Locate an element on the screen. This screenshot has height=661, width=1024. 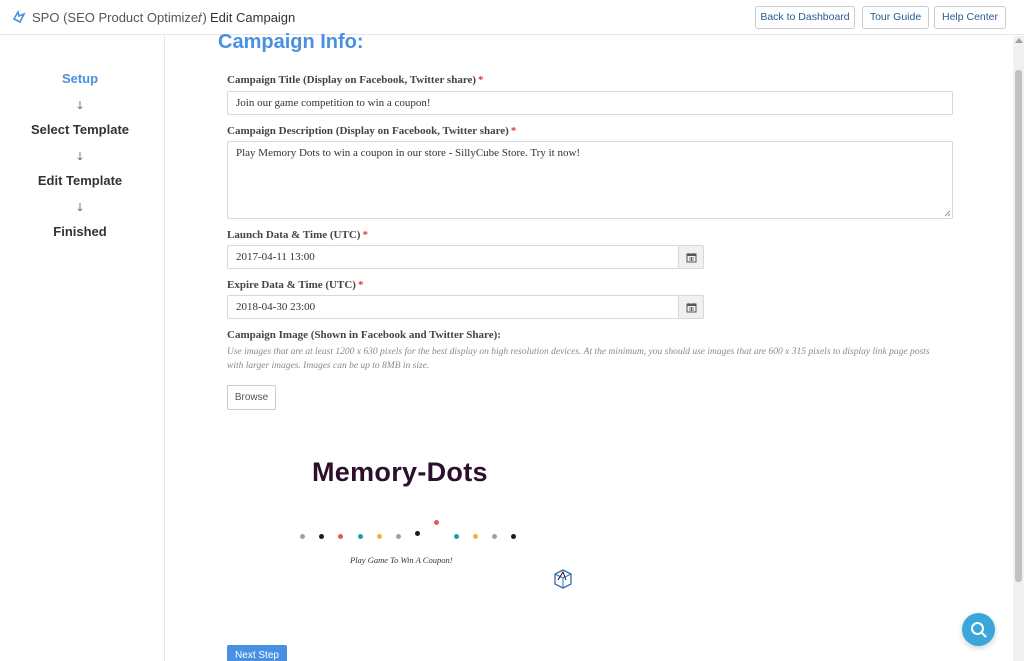
help-search-button is located at coordinates (978, 629).